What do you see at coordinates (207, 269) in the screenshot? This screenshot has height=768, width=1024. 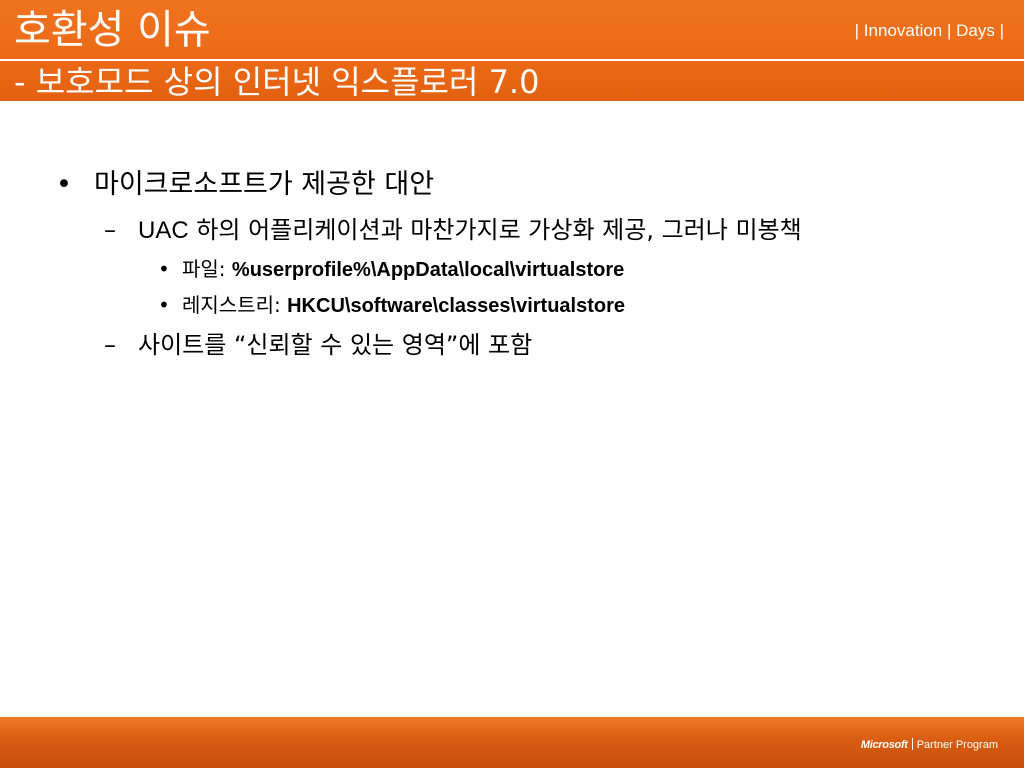 I see `file-label: 파일:` at bounding box center [207, 269].